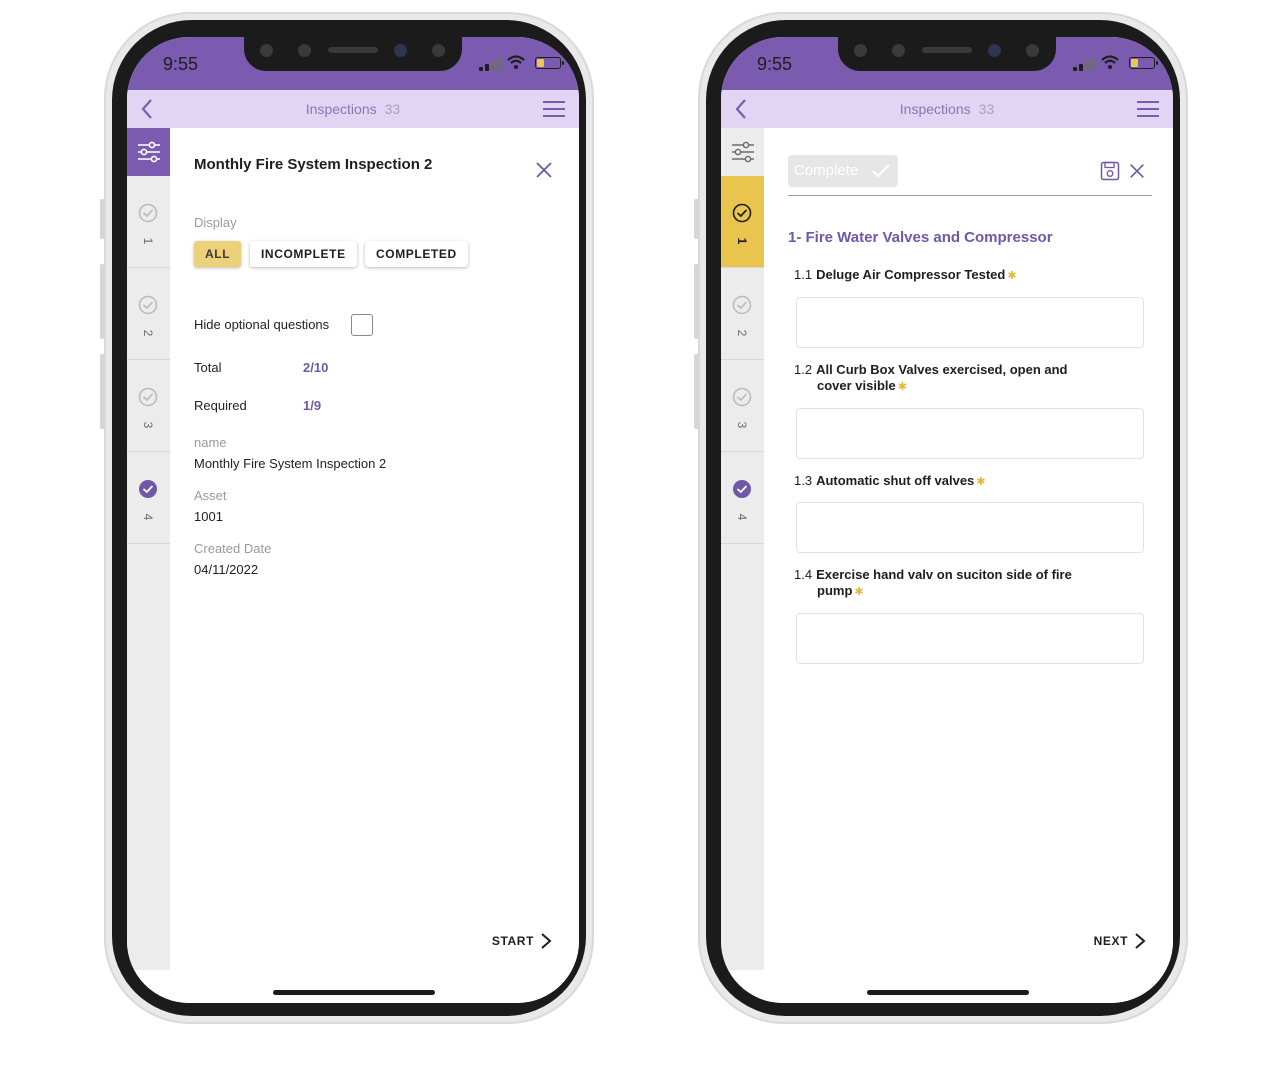  What do you see at coordinates (516, 62) in the screenshot?
I see `wifi-icon` at bounding box center [516, 62].